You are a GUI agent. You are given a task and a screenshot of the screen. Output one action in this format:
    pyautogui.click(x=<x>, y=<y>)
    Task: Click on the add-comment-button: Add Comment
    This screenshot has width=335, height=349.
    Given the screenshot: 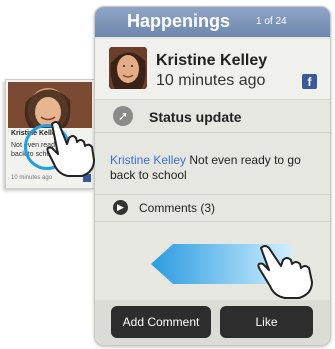 What is the action you would take?
    pyautogui.click(x=161, y=322)
    